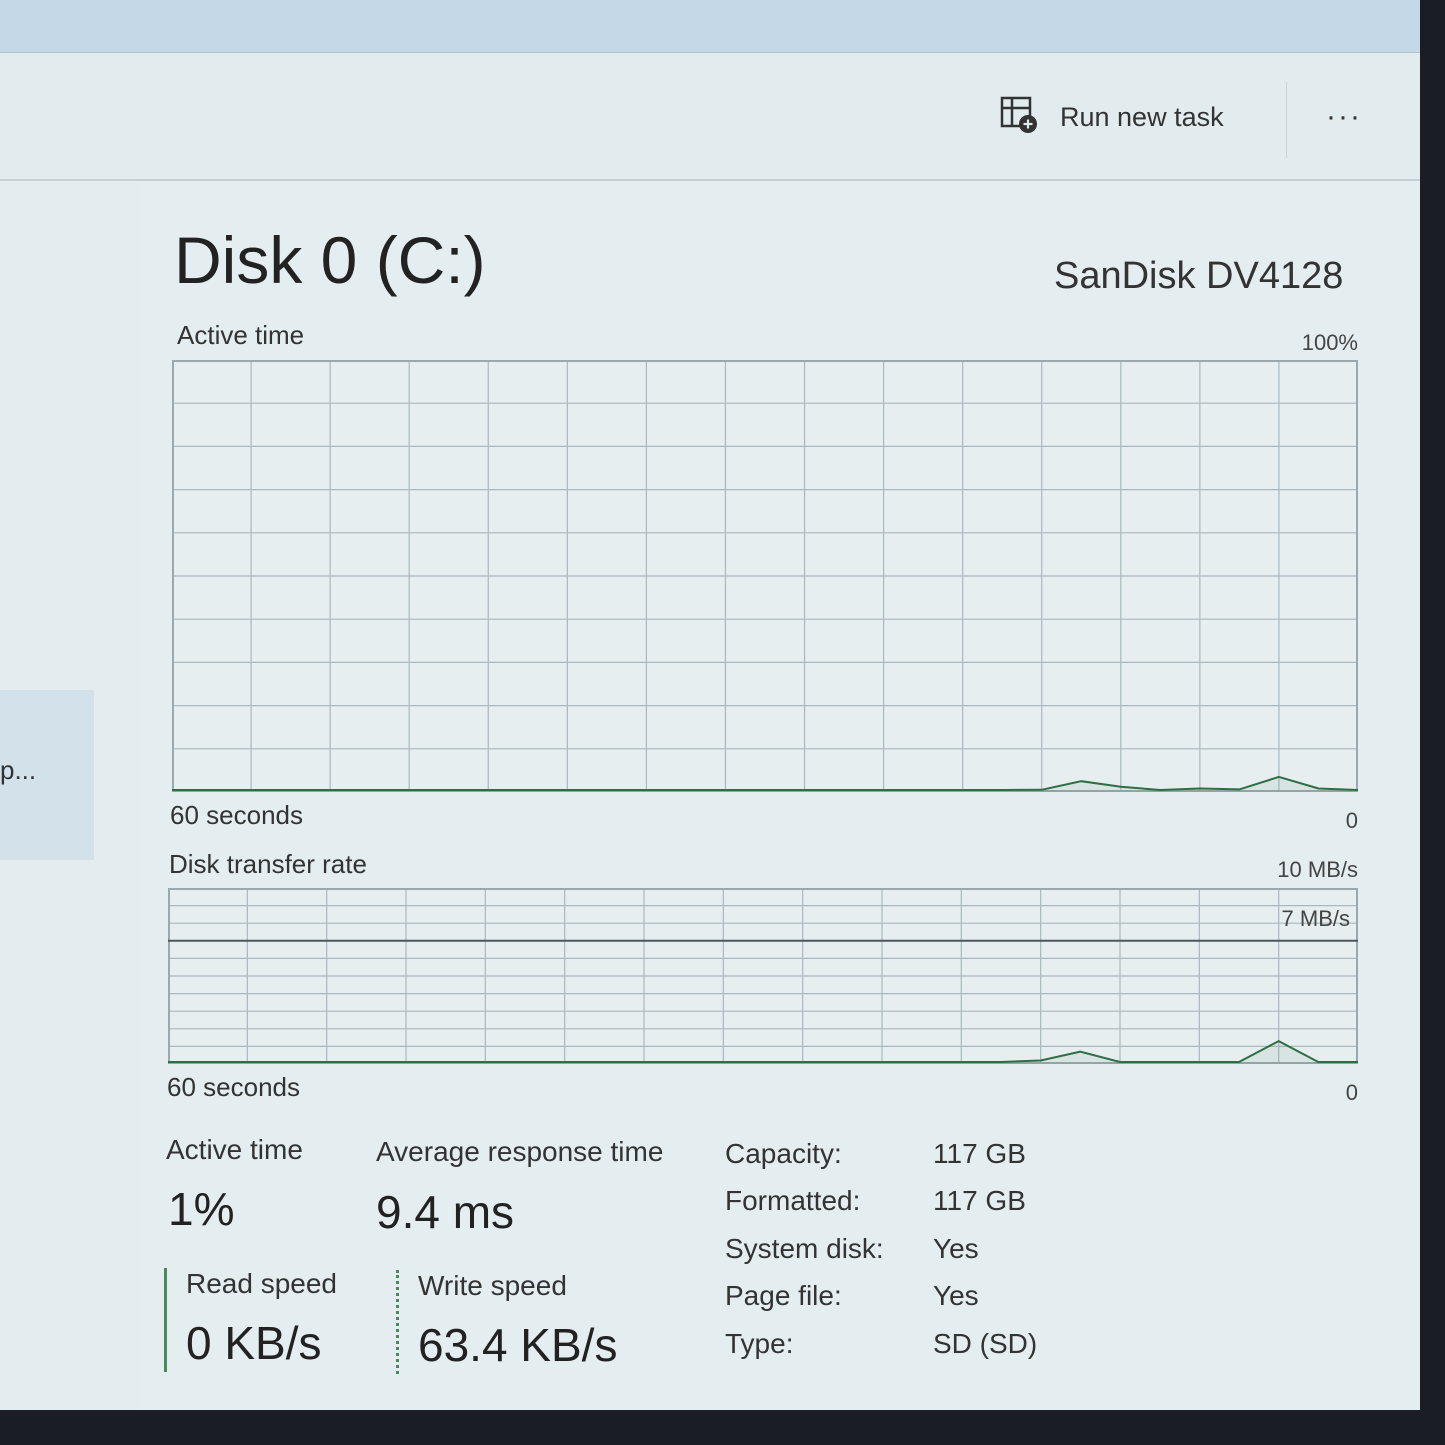  Describe the element at coordinates (765, 783) in the screenshot. I see `chart1-series-line` at that location.